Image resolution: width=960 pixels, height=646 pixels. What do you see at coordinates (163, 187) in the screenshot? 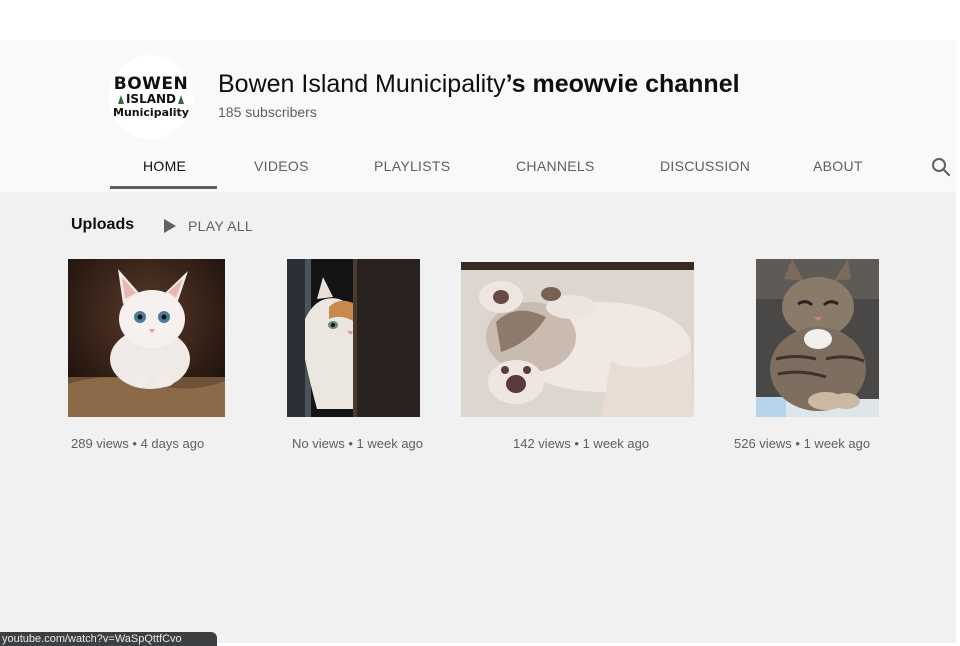
I see `active-tab-indicator` at bounding box center [163, 187].